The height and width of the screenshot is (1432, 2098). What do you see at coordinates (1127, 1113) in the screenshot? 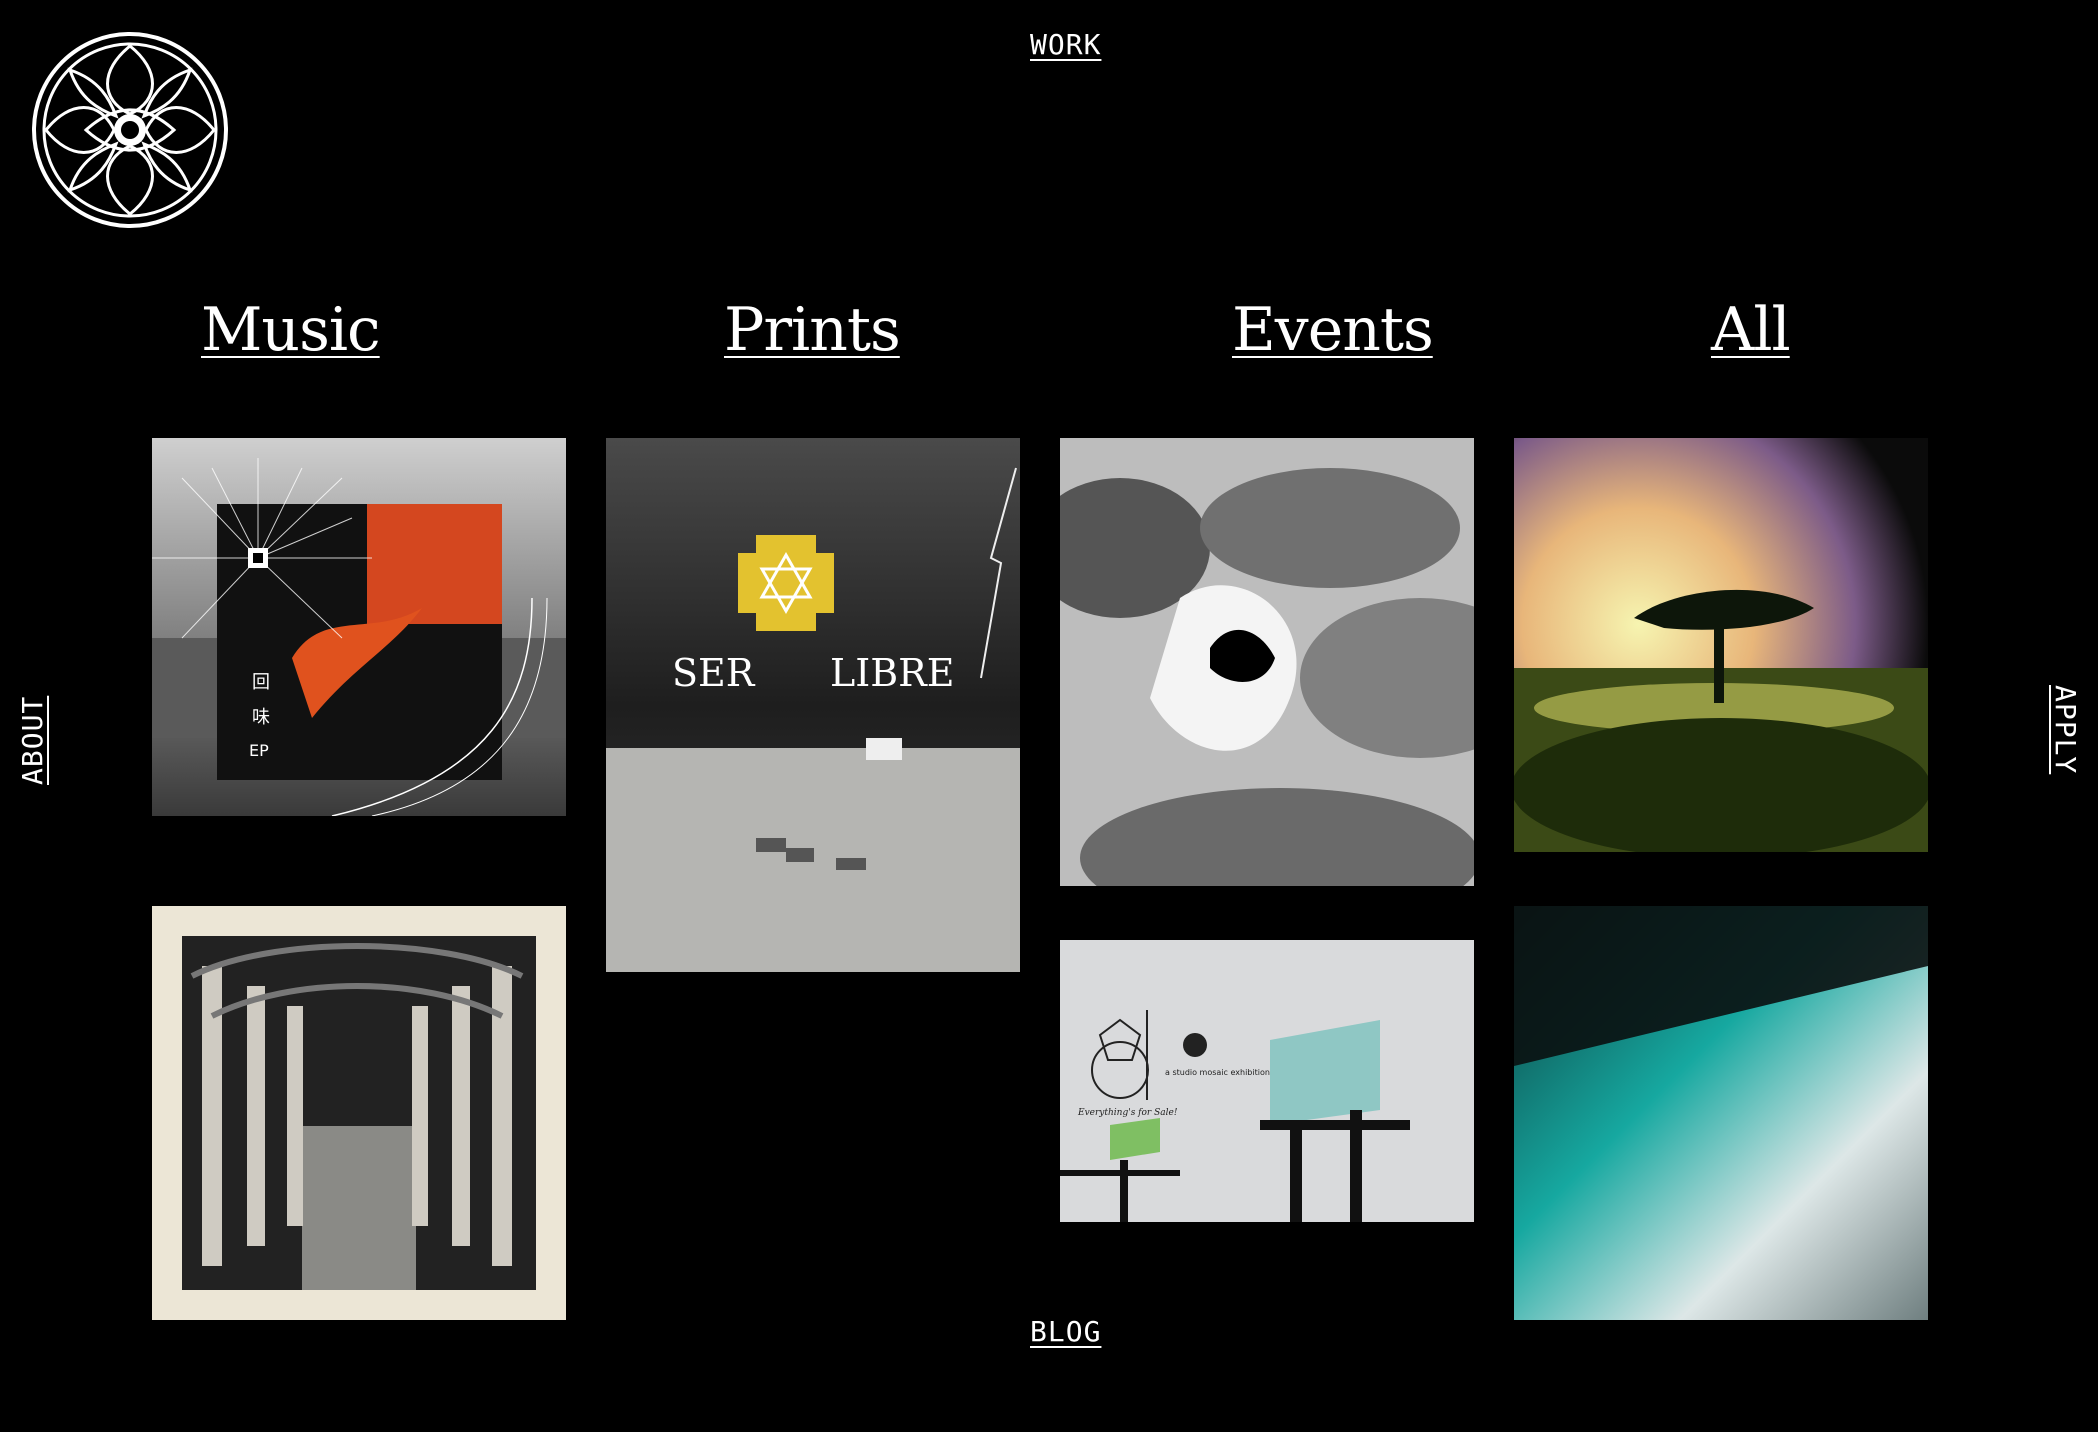
I see `svg-text: Everything's for Sale!` at bounding box center [1127, 1113].